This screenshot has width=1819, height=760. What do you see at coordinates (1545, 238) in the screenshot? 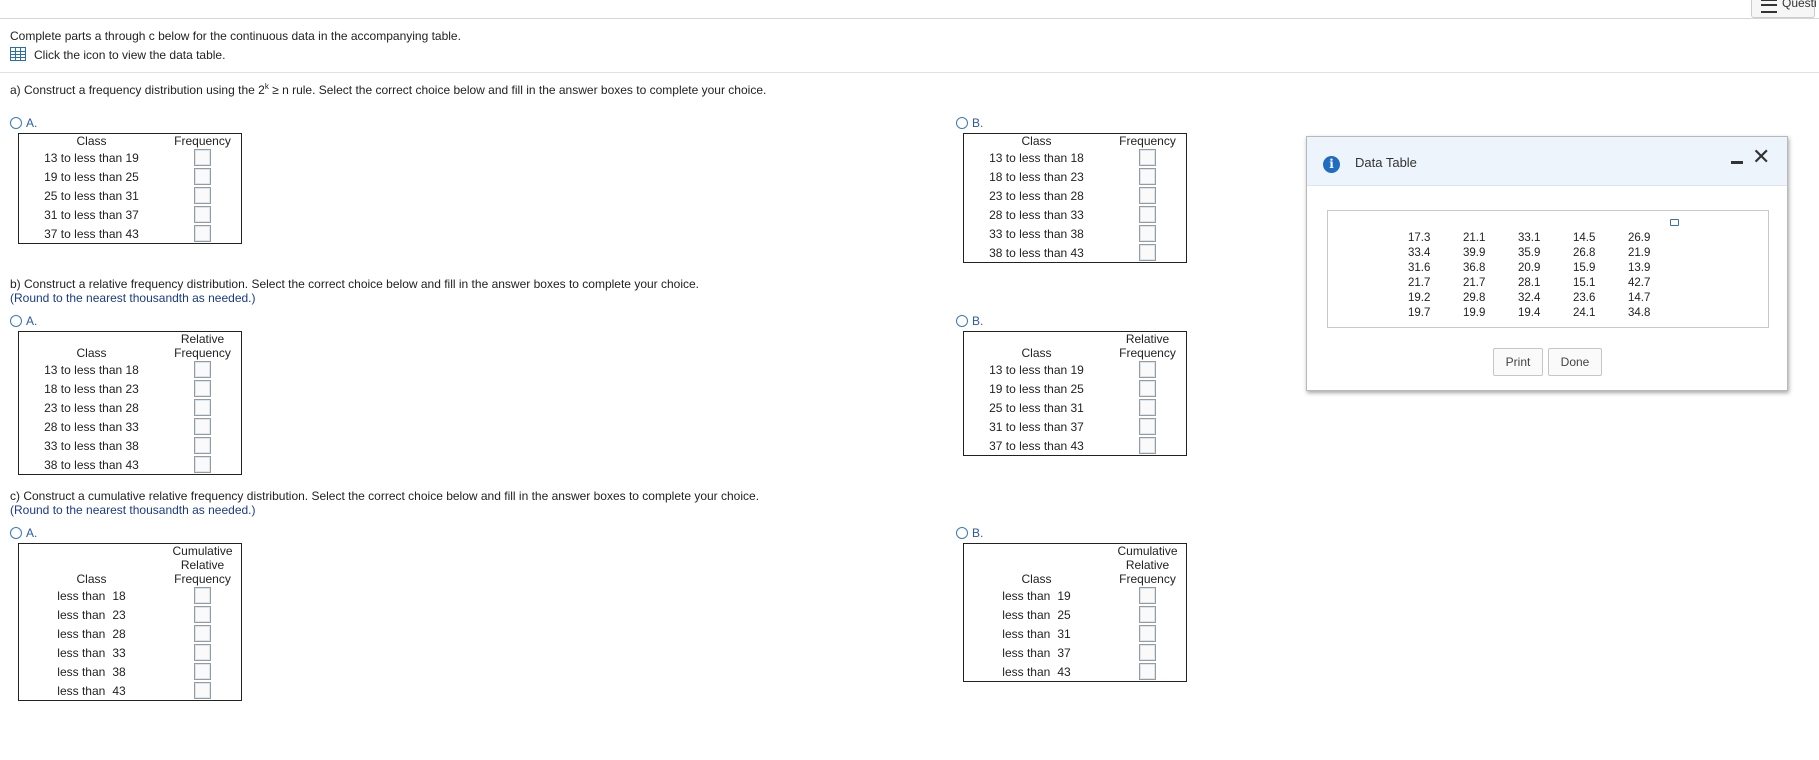
I see `data-row: 17.3 21.1 33.1 14.5 26.9` at bounding box center [1545, 238].